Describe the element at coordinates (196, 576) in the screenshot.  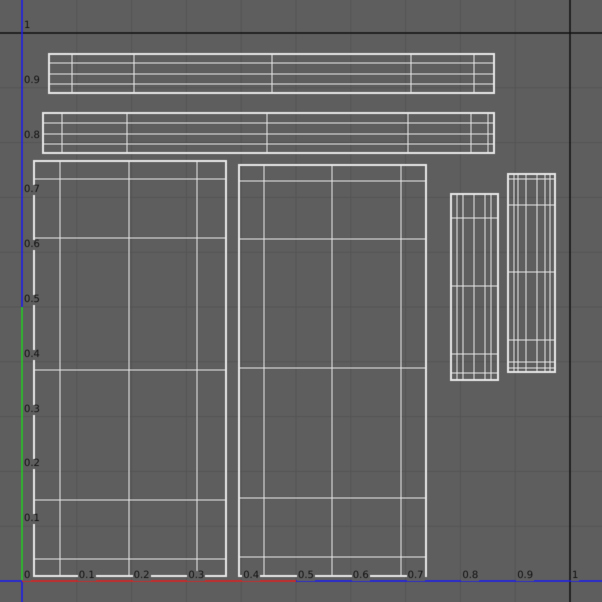
I see `u-axis-label: 0.3` at that location.